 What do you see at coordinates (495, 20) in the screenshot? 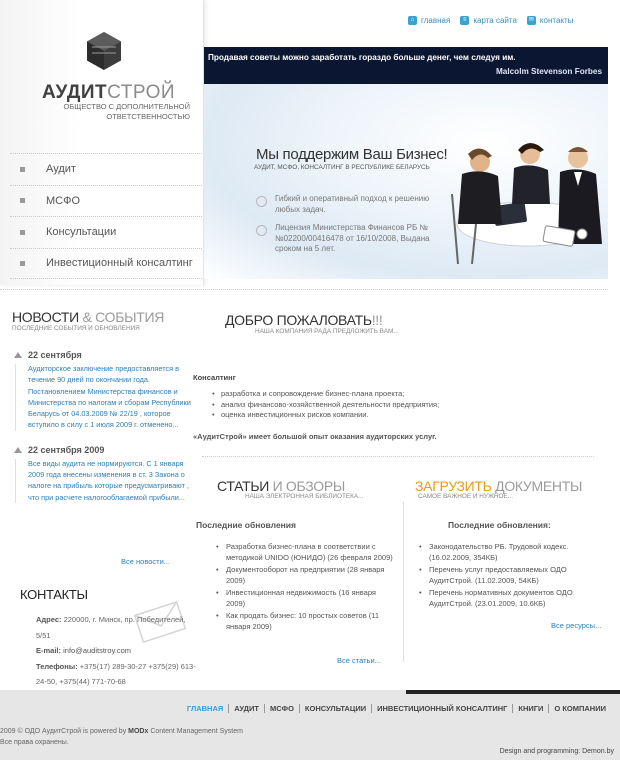
I see `top-link-label: карта сайта` at bounding box center [495, 20].